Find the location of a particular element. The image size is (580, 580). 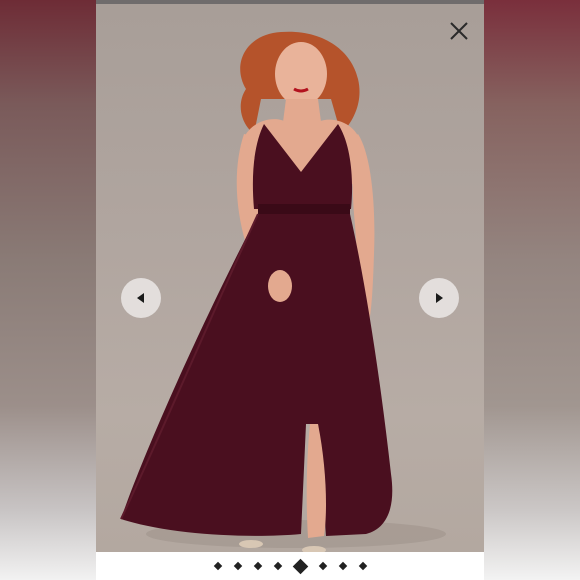

previous-image-button is located at coordinates (141, 298).